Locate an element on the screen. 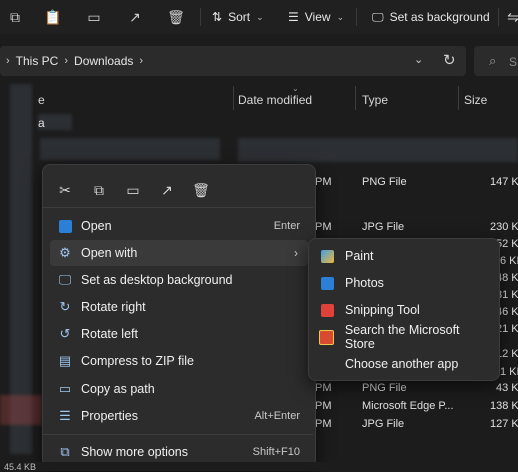 The image size is (518, 472). properties-icon: ☰ is located at coordinates (65, 415).